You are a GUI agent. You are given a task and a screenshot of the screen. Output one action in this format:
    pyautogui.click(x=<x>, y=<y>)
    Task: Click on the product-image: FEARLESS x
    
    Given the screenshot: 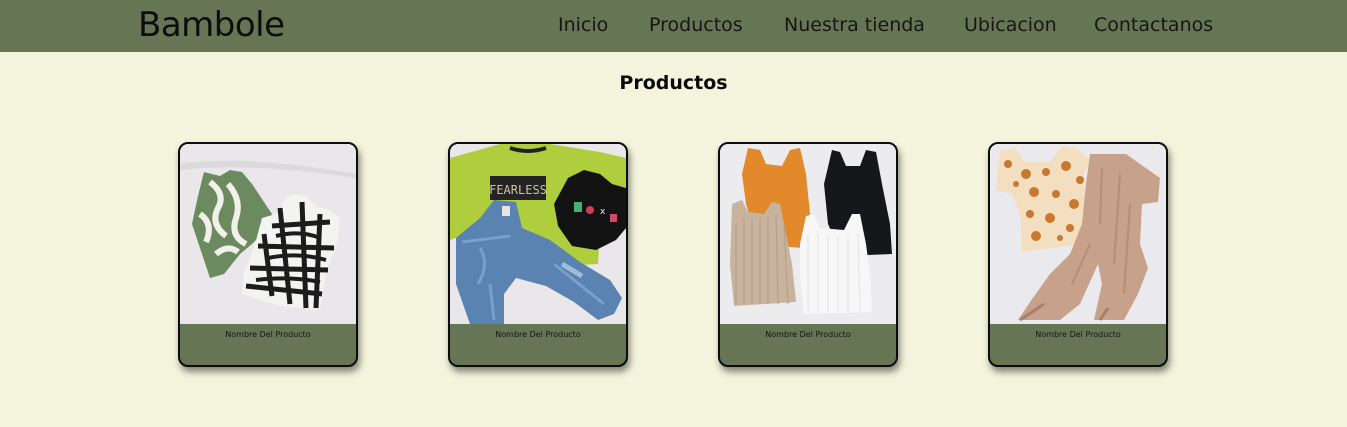 What is the action you would take?
    pyautogui.click(x=538, y=234)
    